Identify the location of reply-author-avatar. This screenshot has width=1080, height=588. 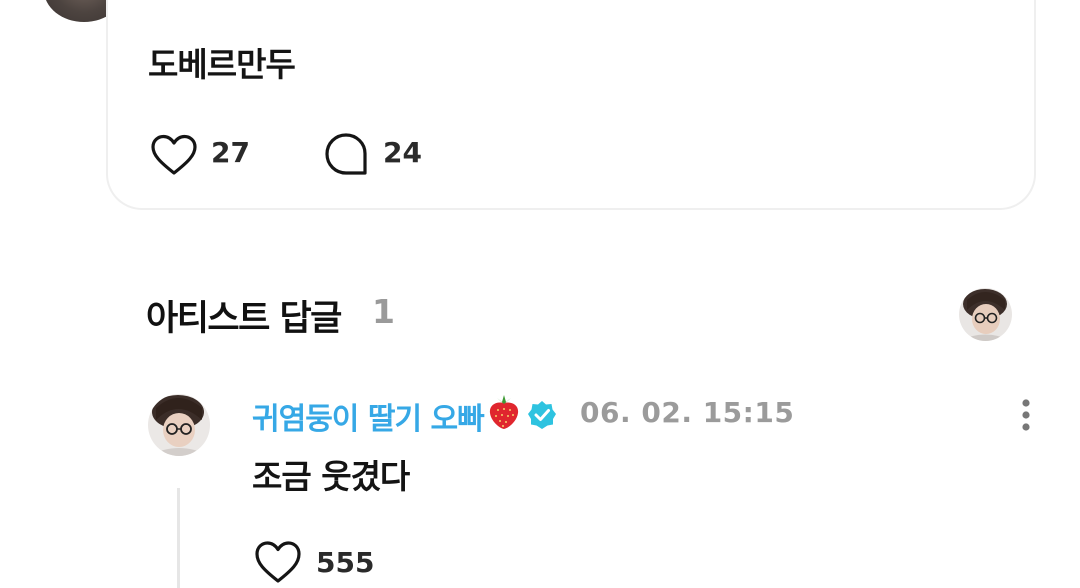
(179, 425).